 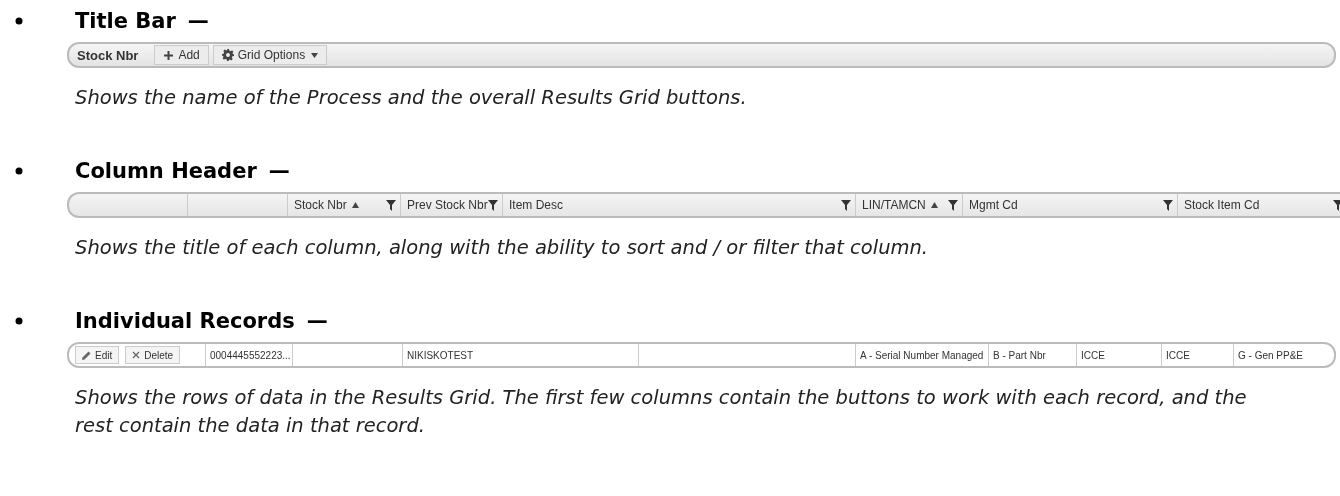 I want to click on edit-button: Edit, so click(x=97, y=355).